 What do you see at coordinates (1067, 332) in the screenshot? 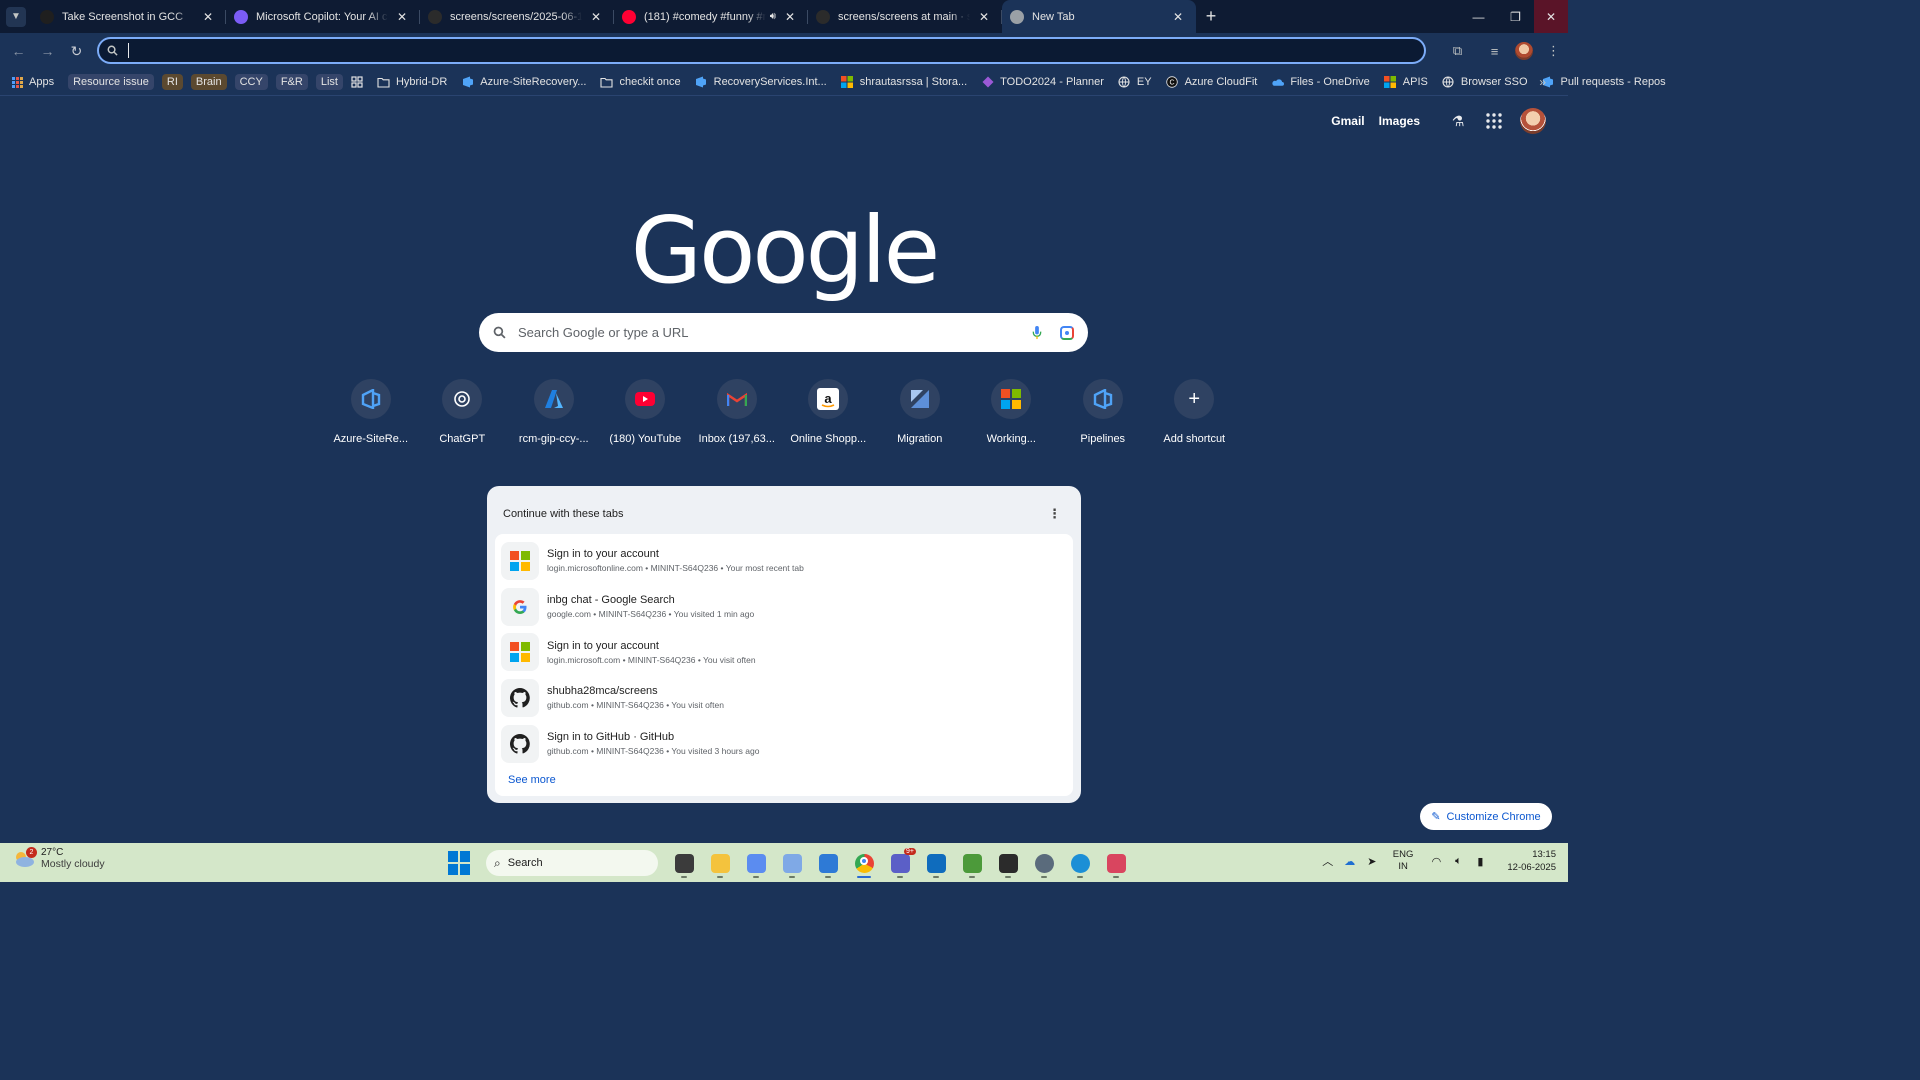
I see `google-lens-icon` at bounding box center [1067, 332].